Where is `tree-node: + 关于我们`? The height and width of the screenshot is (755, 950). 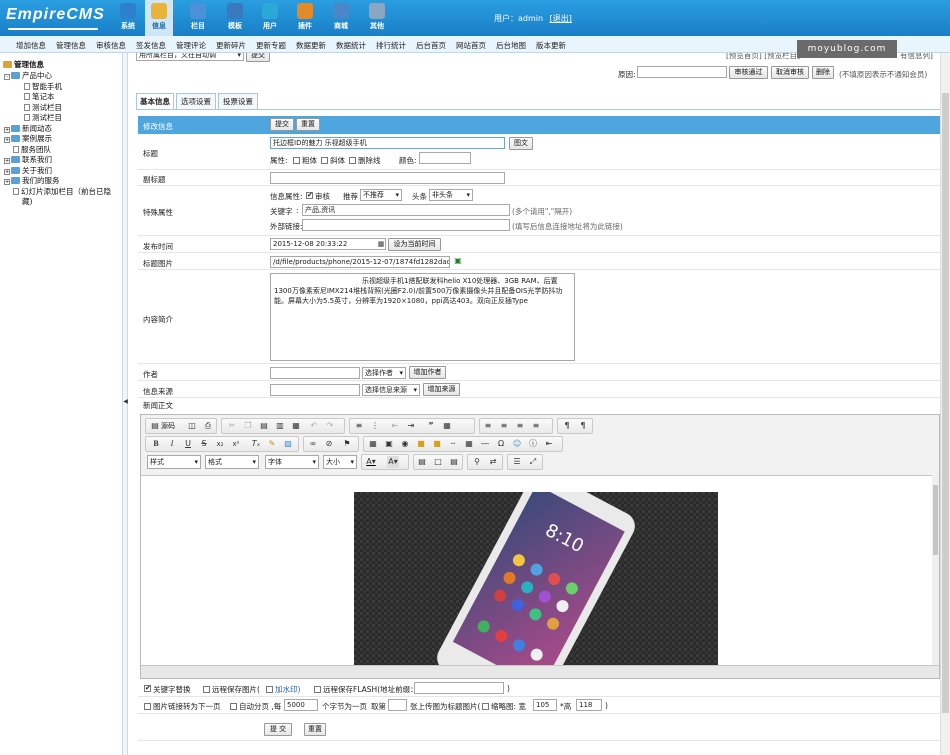
tree-node: + 关于我们 is located at coordinates (28, 170).